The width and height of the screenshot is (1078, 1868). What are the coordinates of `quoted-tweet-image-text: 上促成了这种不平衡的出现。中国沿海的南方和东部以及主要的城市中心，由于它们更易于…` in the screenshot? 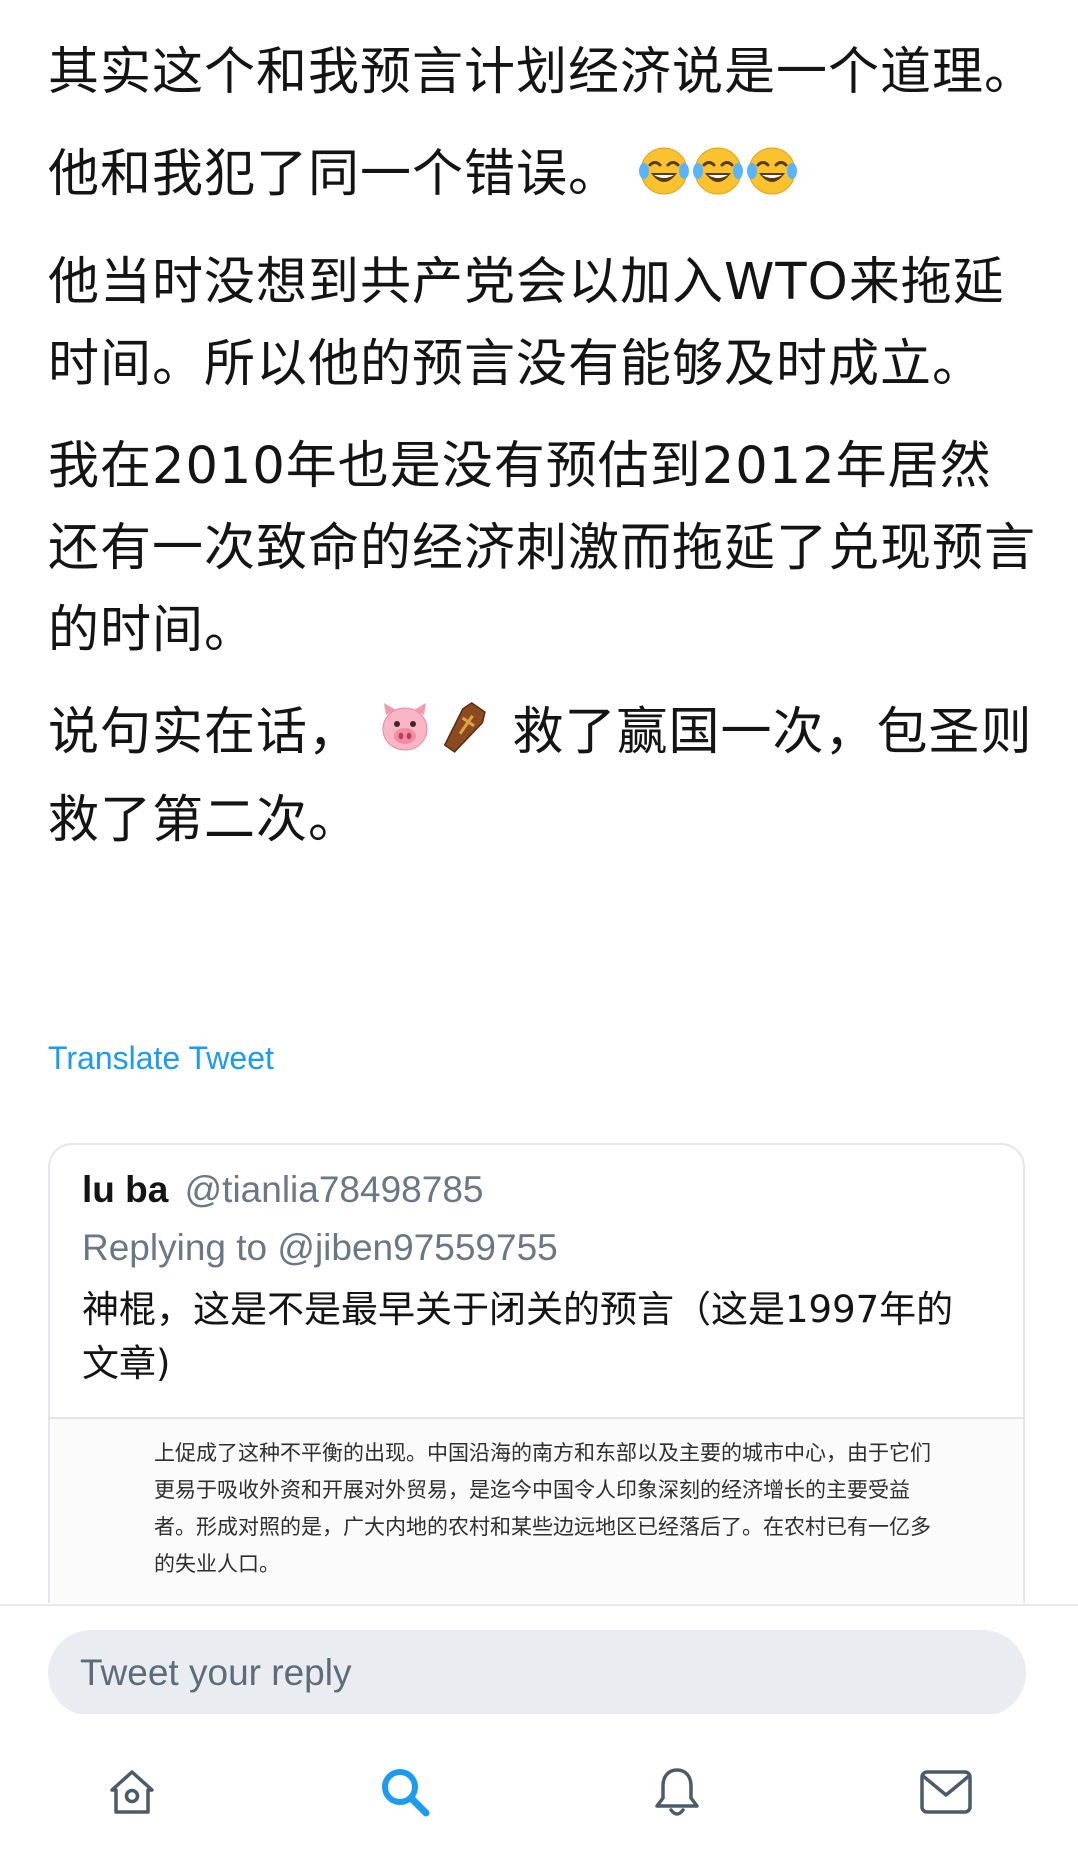 It's located at (542, 1508).